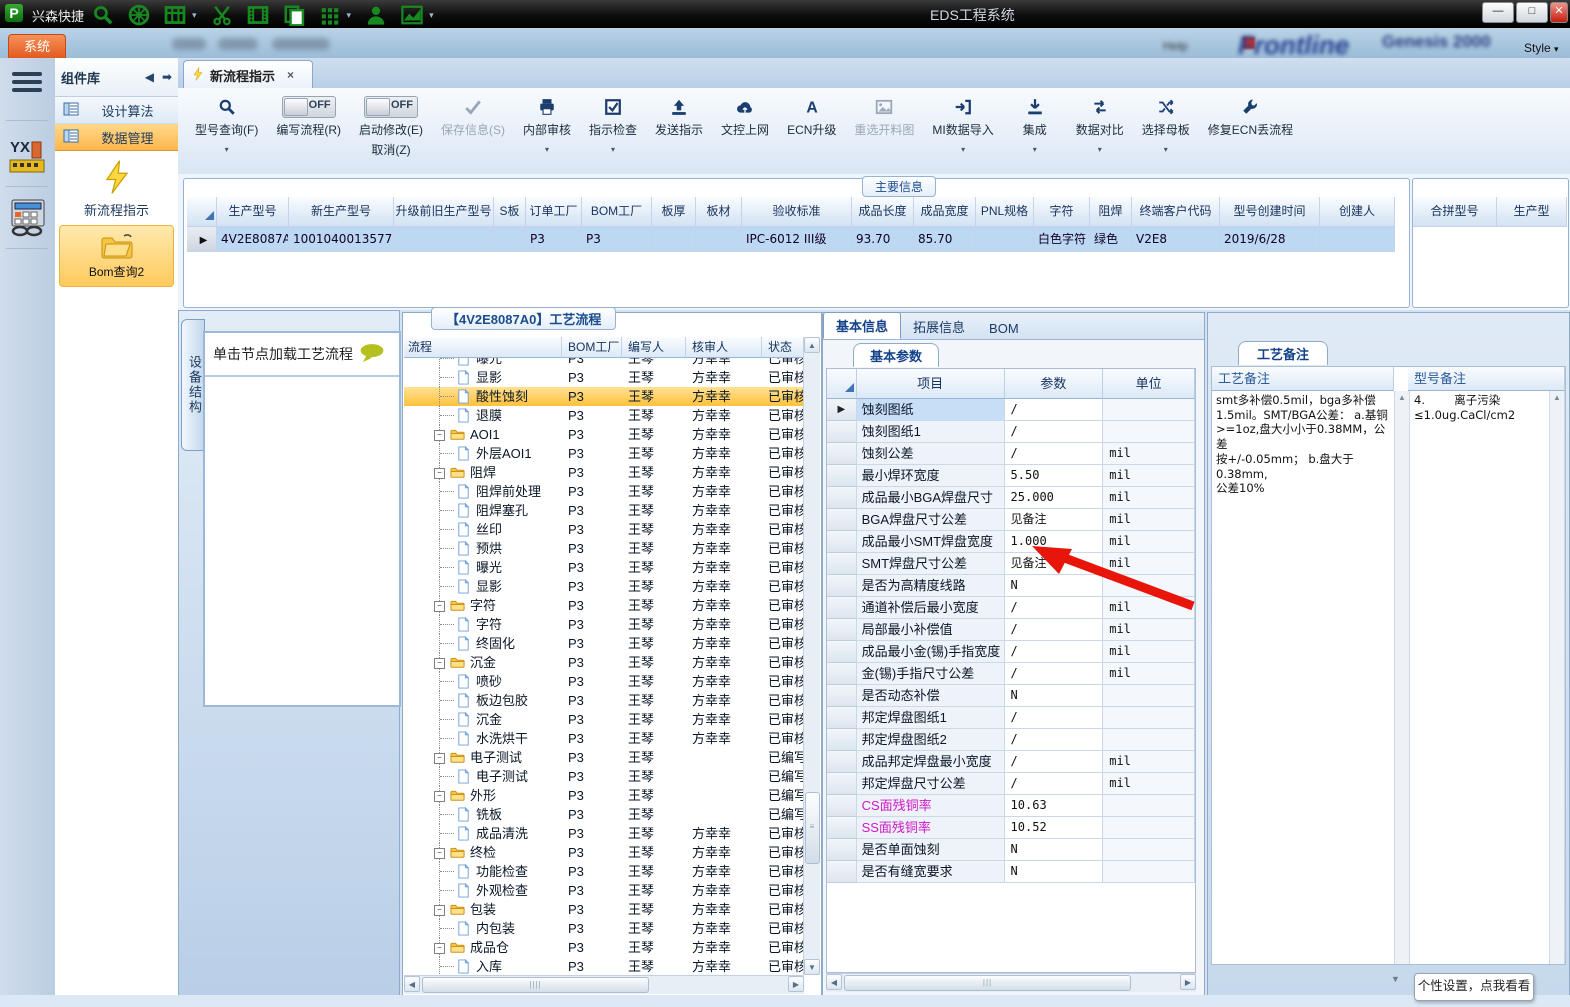 This screenshot has width=1570, height=1007. I want to click on param-row: 金(锡)手指尺寸公差 / mil, so click(1011, 674).